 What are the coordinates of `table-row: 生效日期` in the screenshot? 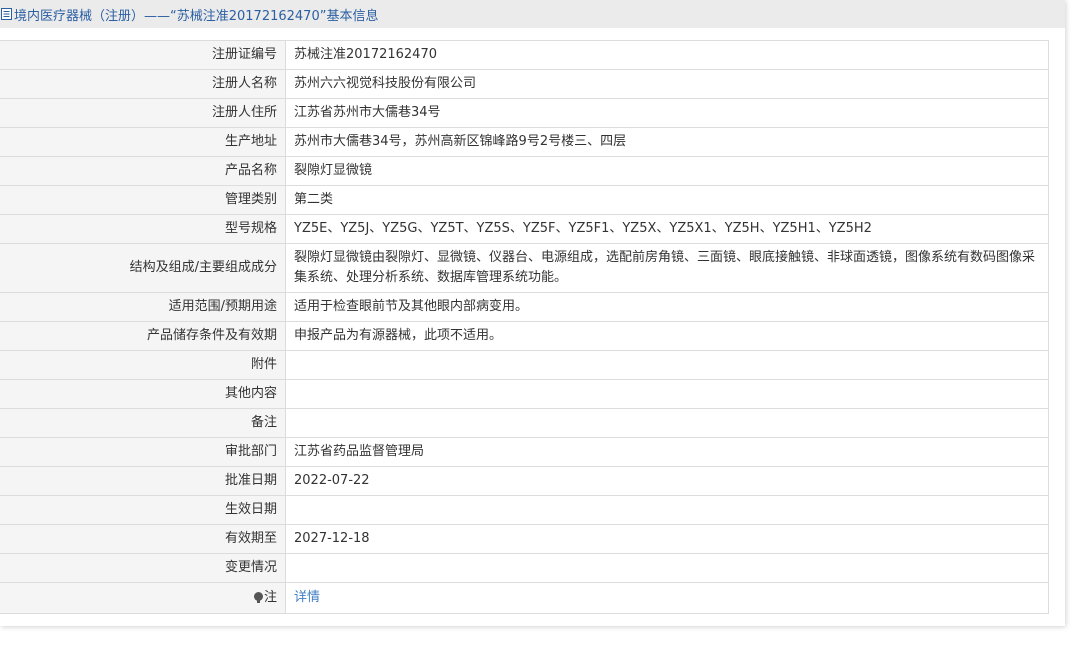 It's located at (524, 510).